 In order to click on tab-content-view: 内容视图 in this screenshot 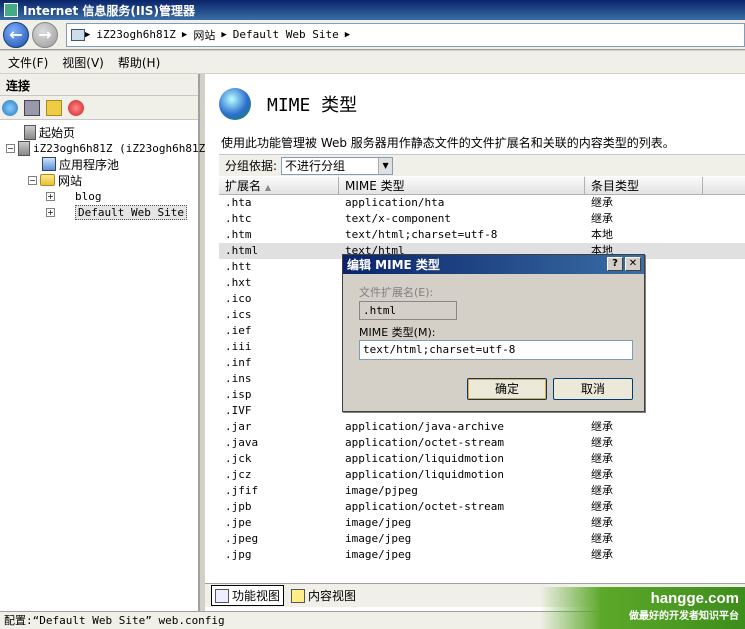, I will do `click(323, 595)`.